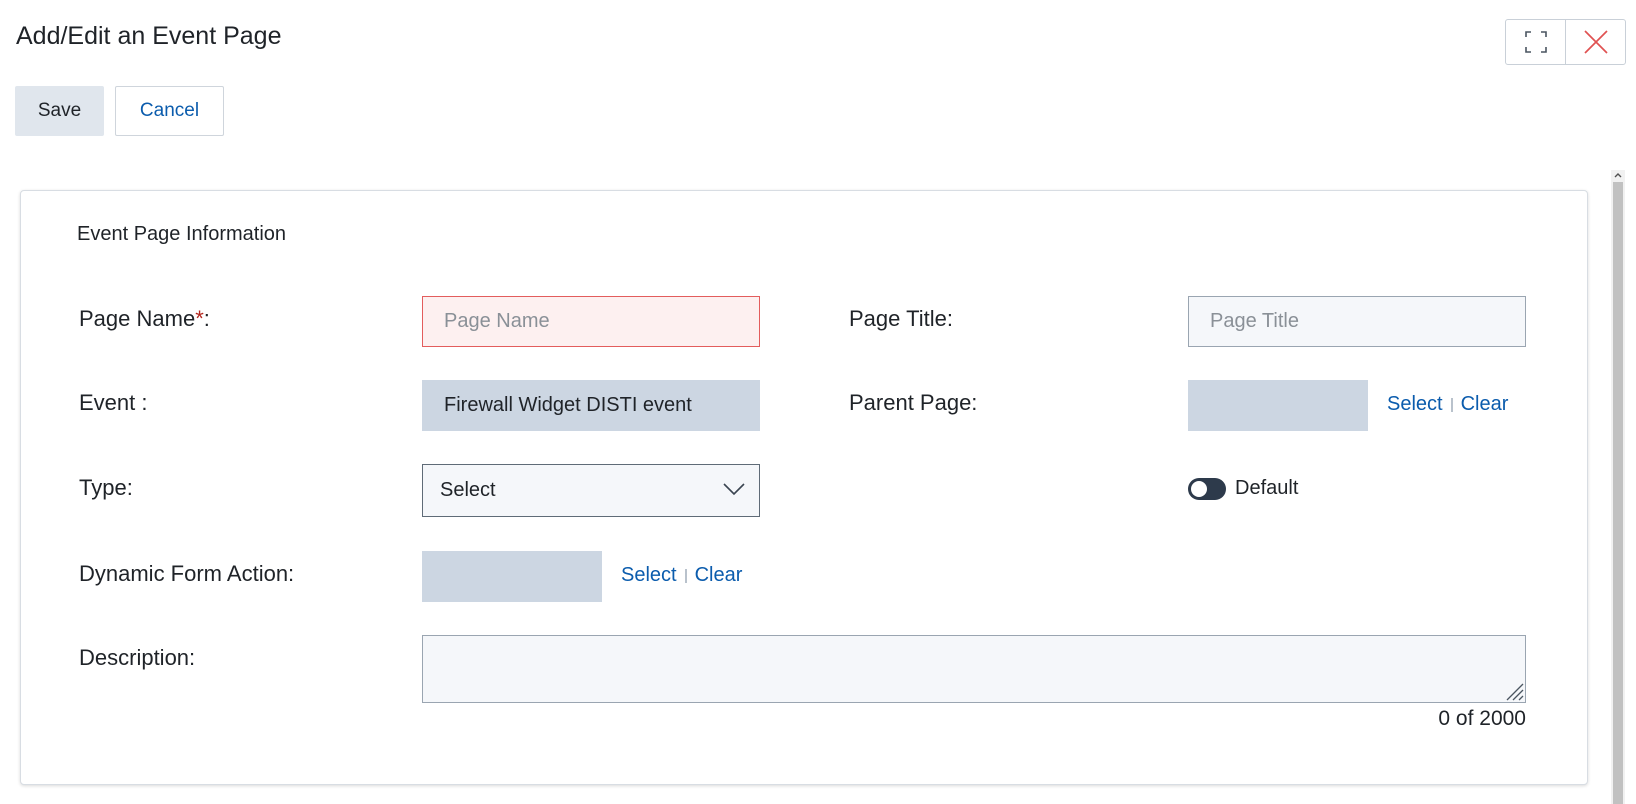  What do you see at coordinates (182, 234) in the screenshot?
I see `section-title: Event Page Information` at bounding box center [182, 234].